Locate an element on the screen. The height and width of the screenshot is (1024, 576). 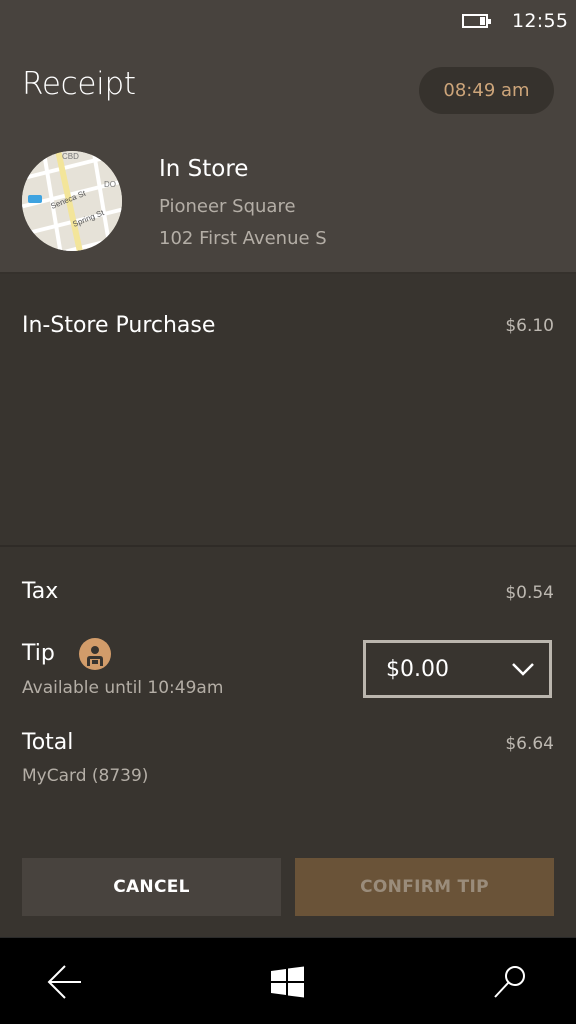
status-time: 12:55 is located at coordinates (540, 21).